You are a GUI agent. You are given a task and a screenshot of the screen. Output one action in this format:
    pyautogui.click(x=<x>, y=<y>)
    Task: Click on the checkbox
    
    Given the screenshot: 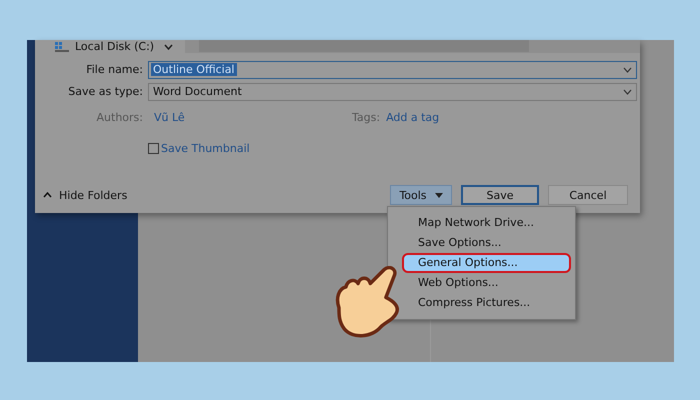 What is the action you would take?
    pyautogui.click(x=153, y=148)
    